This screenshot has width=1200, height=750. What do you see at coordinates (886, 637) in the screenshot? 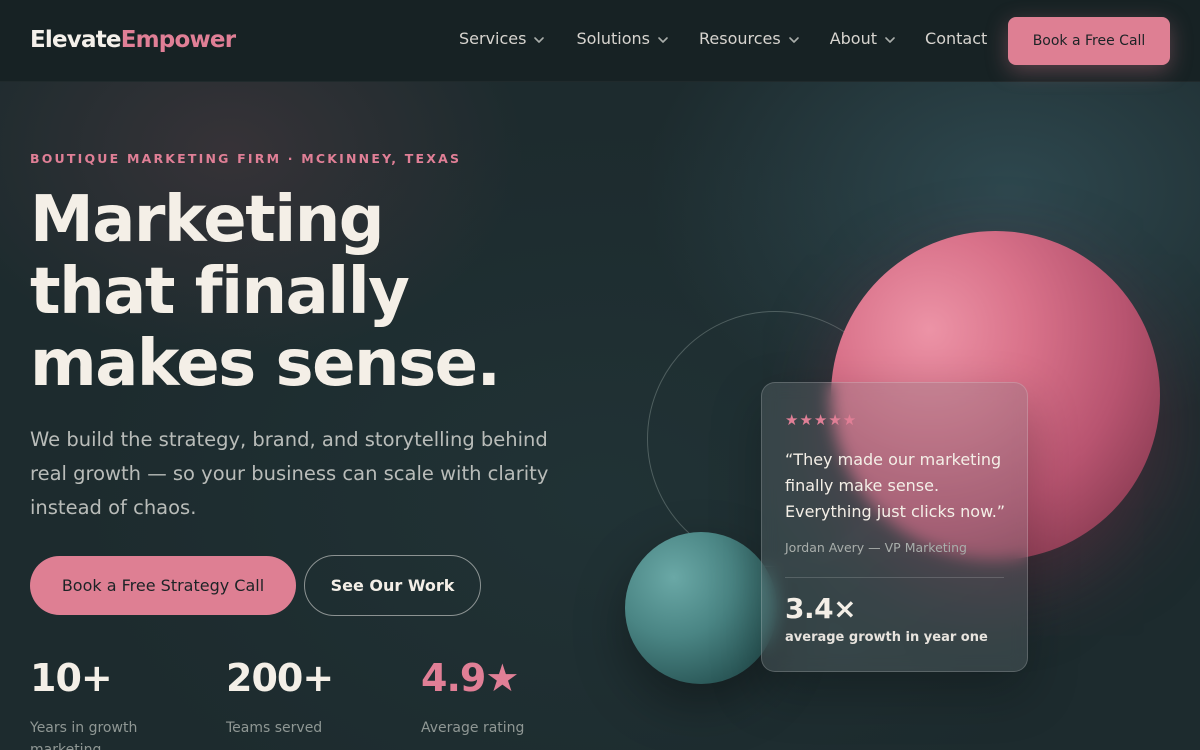
I see `growth-metric-label: average growth in year one` at bounding box center [886, 637].